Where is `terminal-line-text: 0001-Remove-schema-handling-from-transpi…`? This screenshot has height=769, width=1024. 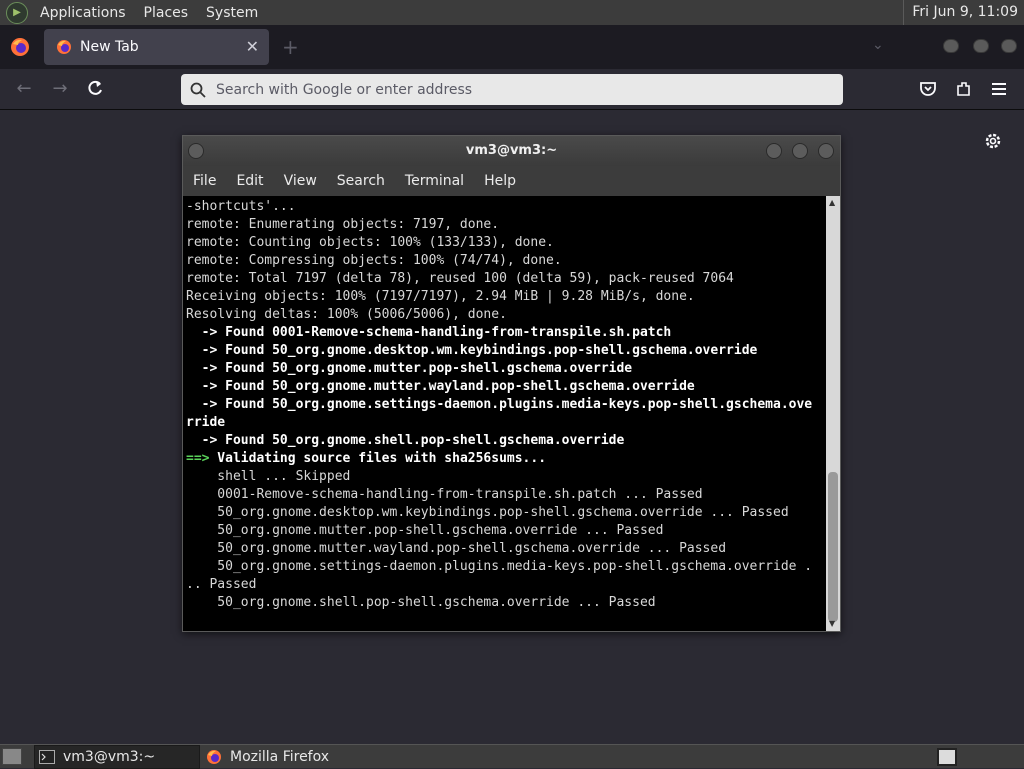
terminal-line-text: 0001-Remove-schema-handling-from-transpi… is located at coordinates (444, 494).